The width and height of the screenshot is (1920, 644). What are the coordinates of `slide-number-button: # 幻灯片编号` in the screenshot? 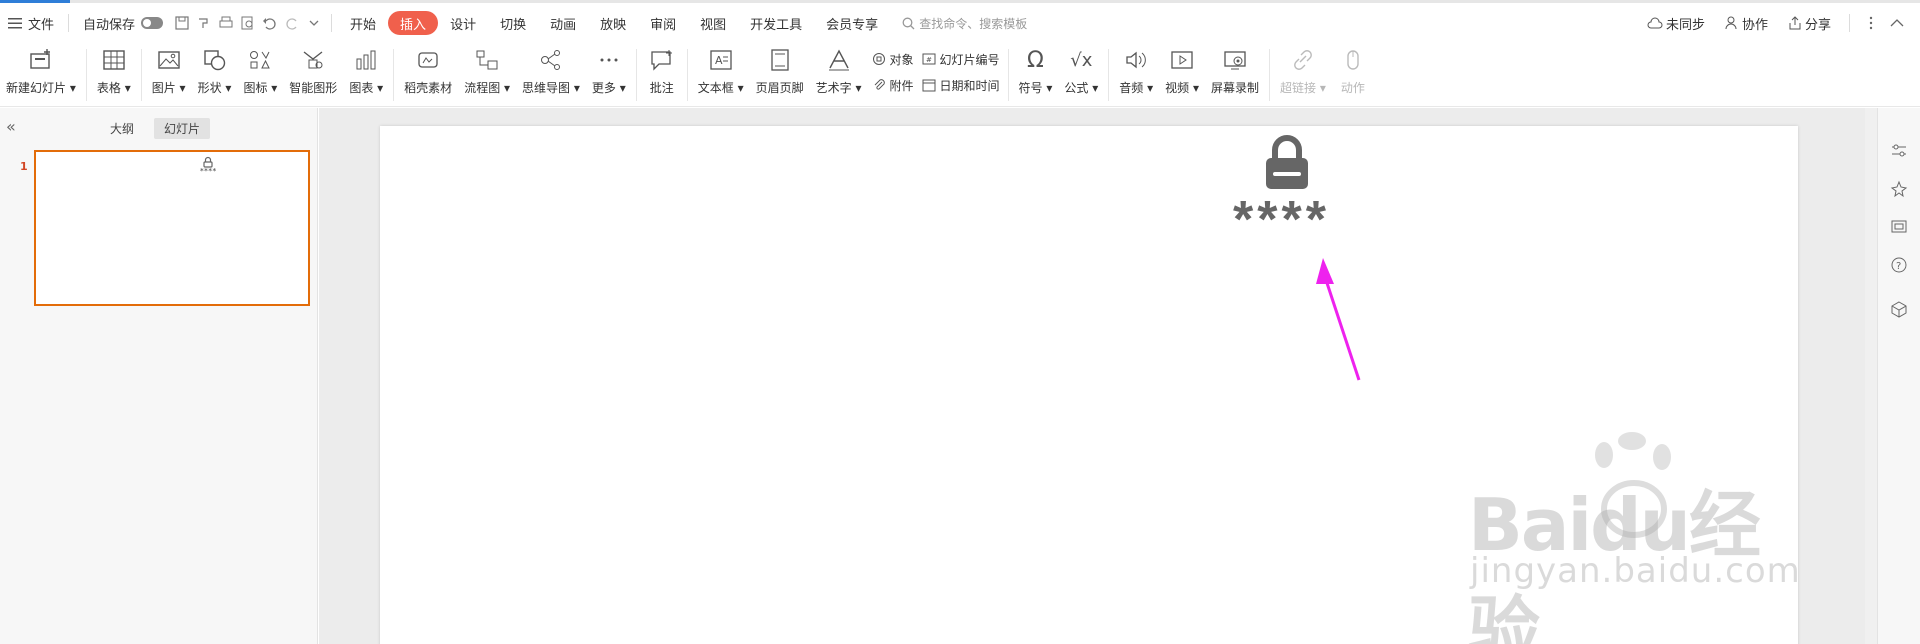 It's located at (961, 59).